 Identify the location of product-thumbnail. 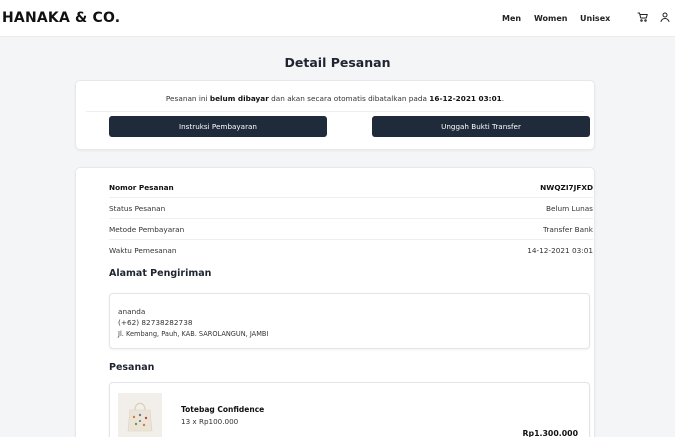
(140, 415).